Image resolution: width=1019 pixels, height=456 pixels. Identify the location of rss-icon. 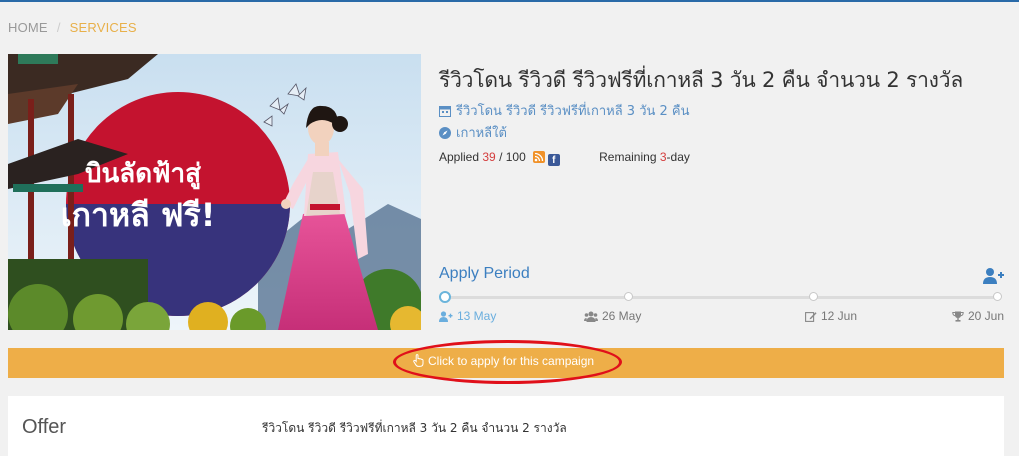
(538, 157).